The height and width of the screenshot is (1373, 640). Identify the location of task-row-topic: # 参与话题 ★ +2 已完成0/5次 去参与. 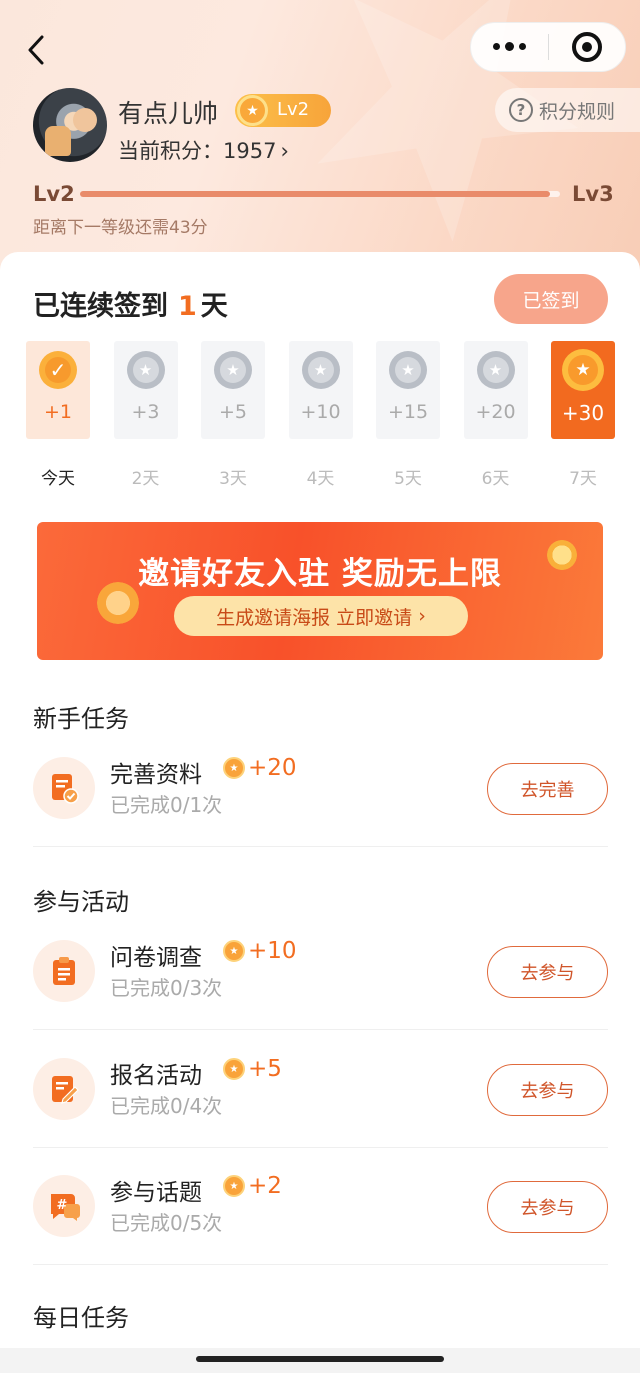
(320, 1206).